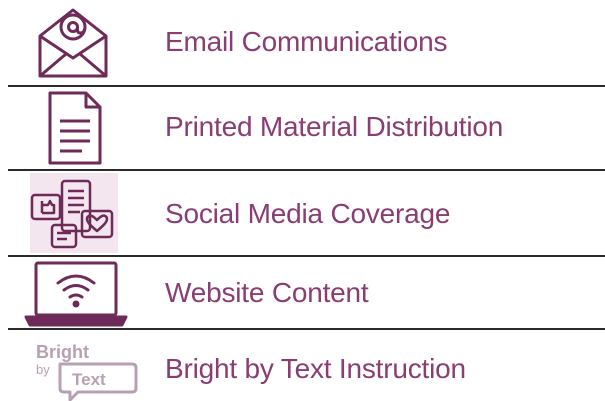 This screenshot has height=401, width=605. I want to click on logo-word-by: by, so click(43, 369).